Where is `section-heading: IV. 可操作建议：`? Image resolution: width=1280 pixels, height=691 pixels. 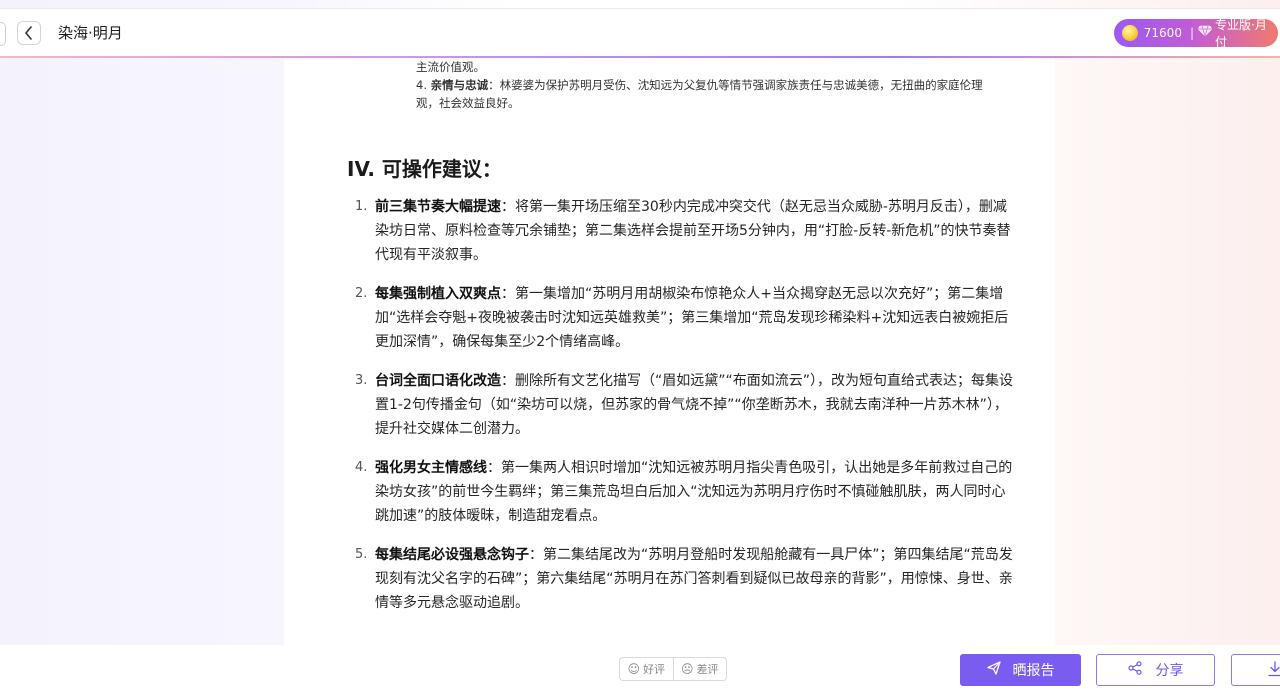
section-heading: IV. 可操作建议： is located at coordinates (424, 169).